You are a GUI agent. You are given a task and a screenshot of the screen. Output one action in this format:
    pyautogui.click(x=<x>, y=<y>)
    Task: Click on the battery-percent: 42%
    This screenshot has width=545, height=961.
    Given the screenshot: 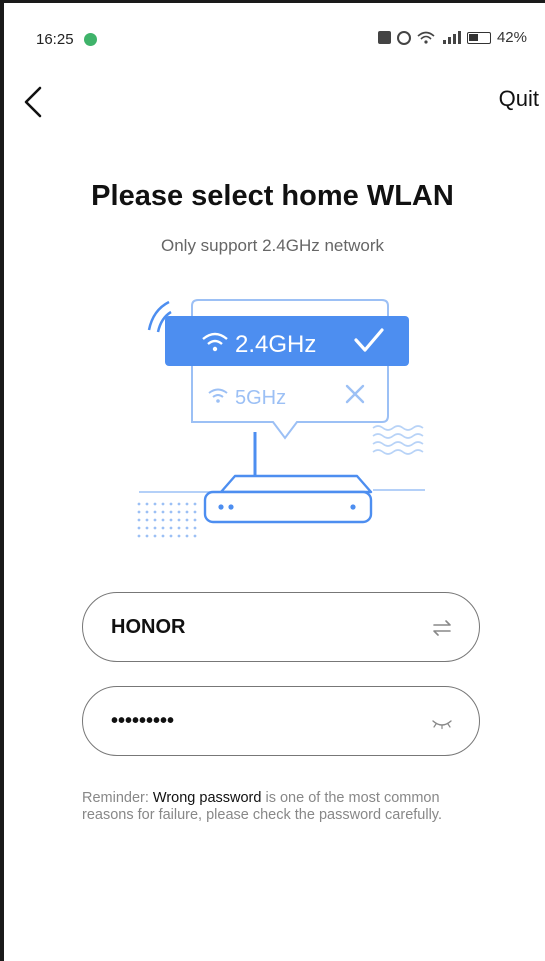 What is the action you would take?
    pyautogui.click(x=511, y=37)
    